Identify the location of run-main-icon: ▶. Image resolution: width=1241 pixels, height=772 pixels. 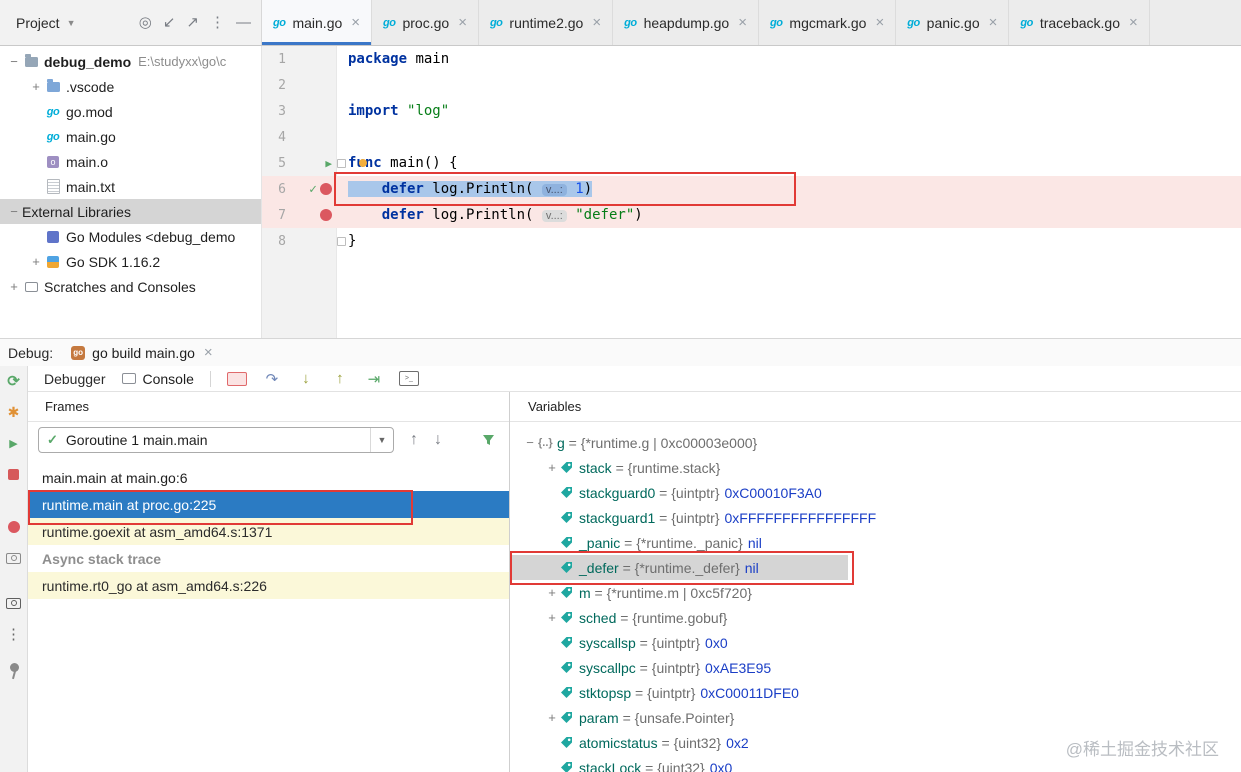
(328, 163).